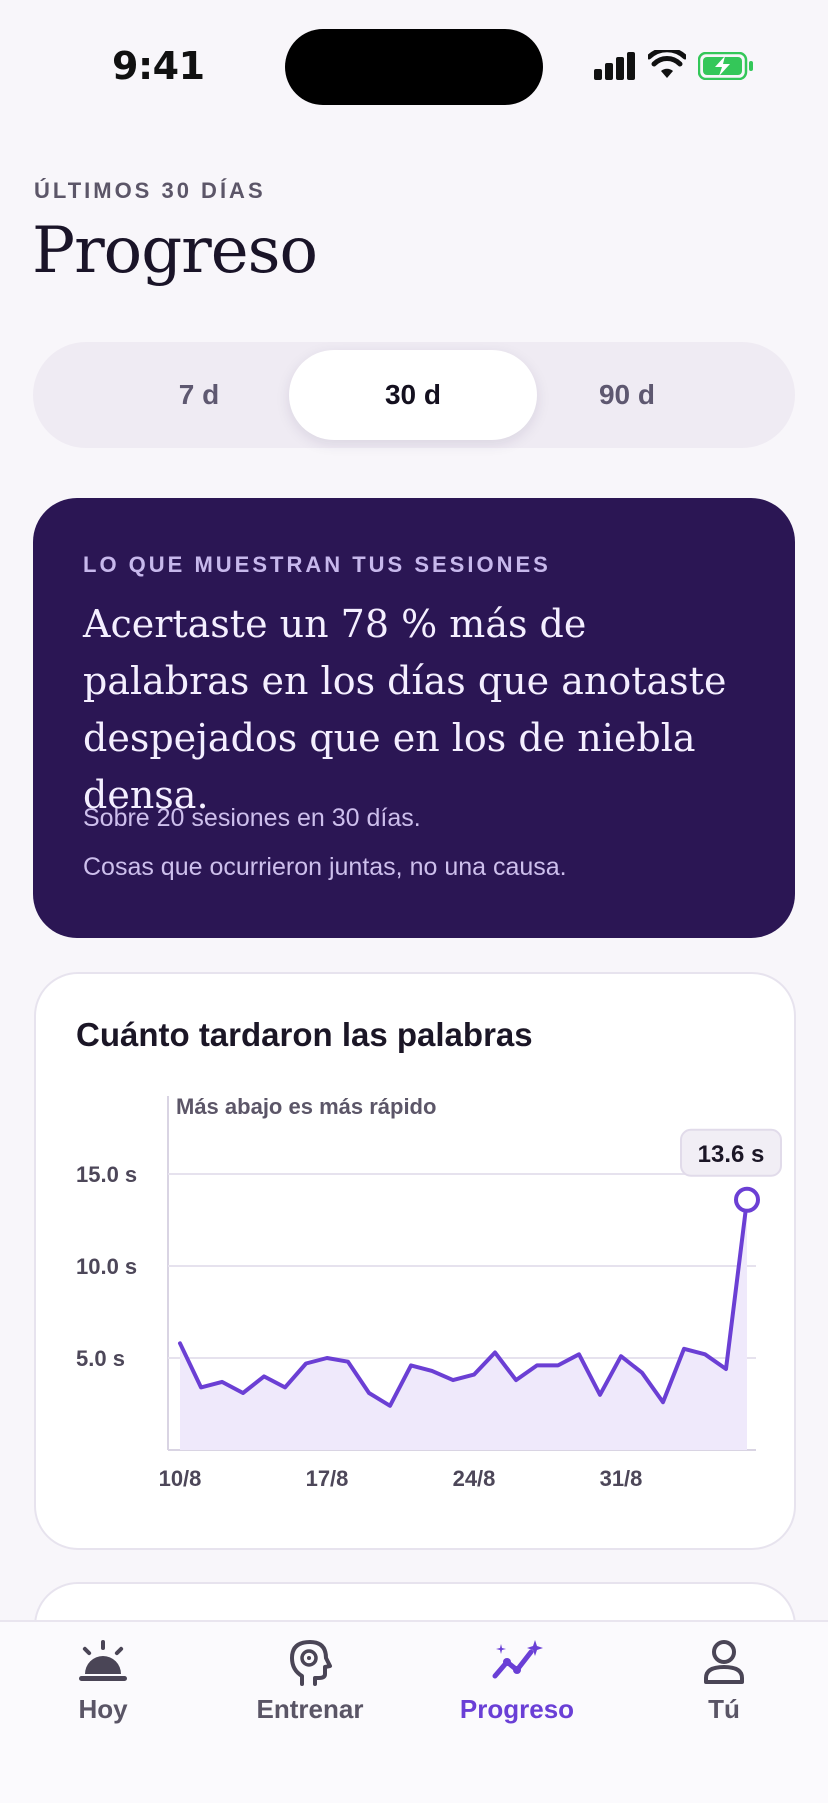 The height and width of the screenshot is (1803, 828). Describe the element at coordinates (306, 1106) in the screenshot. I see `chart-annotation: Más abajo es más rápido` at that location.